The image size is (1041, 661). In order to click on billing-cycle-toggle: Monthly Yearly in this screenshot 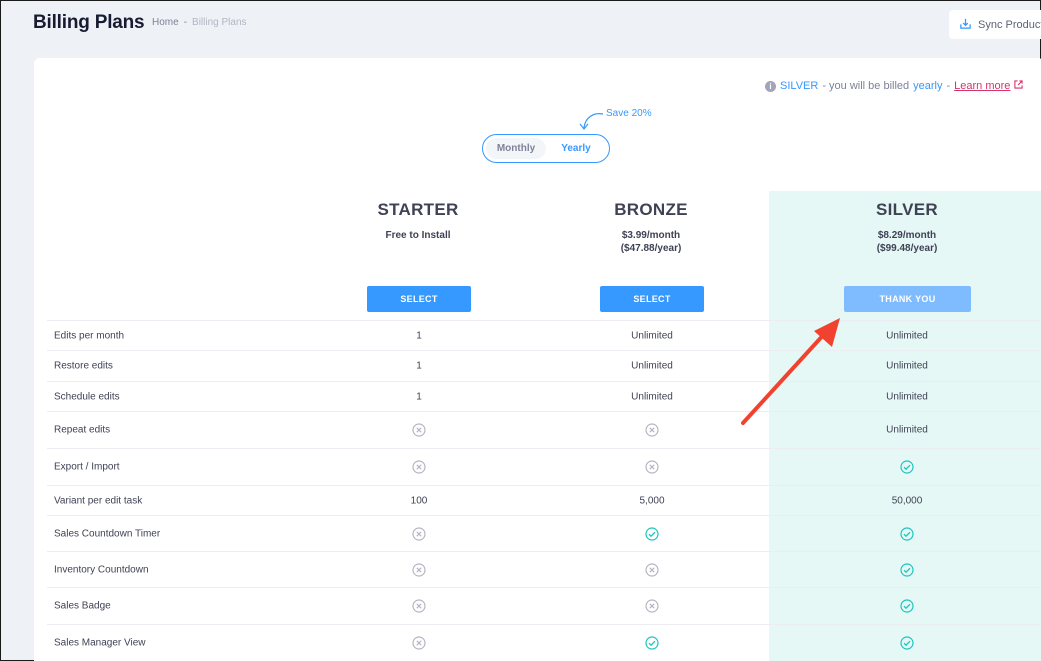, I will do `click(546, 148)`.